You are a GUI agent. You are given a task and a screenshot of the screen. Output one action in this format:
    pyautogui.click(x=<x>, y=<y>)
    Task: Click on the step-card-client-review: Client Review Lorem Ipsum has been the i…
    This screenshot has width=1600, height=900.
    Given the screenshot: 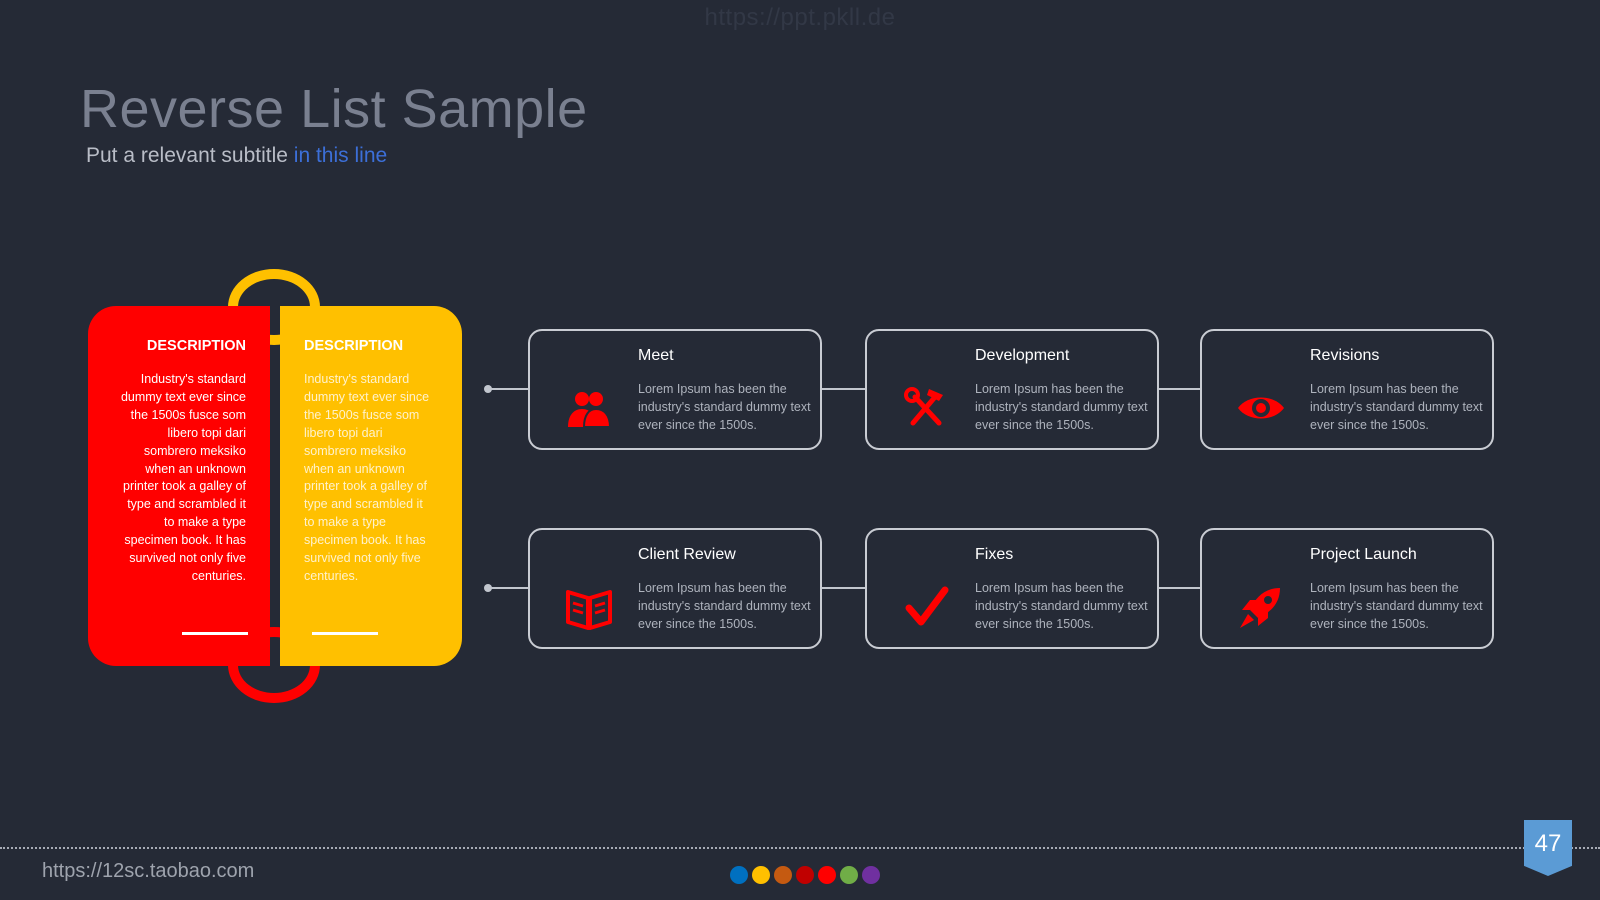 What is the action you would take?
    pyautogui.click(x=675, y=588)
    